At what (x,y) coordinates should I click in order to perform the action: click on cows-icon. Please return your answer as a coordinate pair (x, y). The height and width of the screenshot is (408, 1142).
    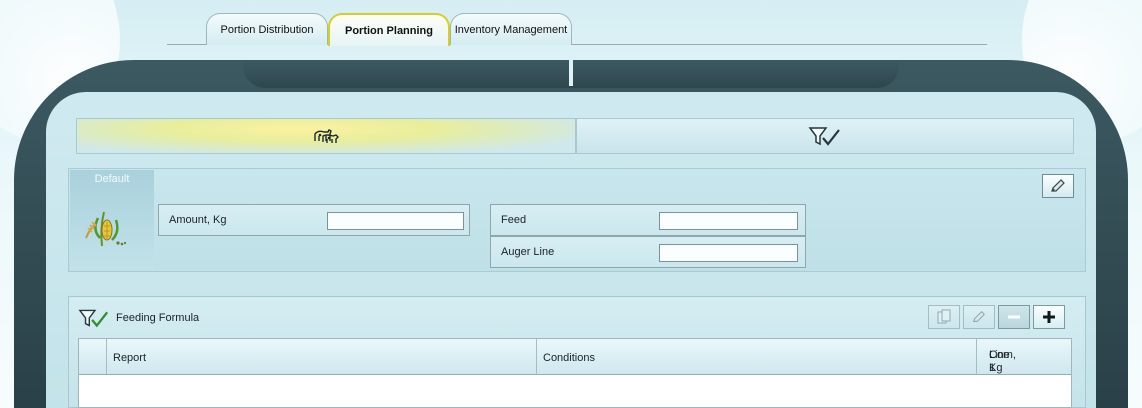
    Looking at the image, I should click on (326, 136).